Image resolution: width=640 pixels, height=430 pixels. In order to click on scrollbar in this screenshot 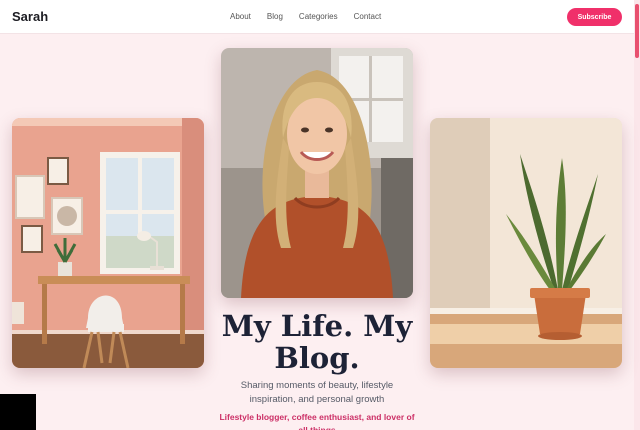, I will do `click(637, 215)`.